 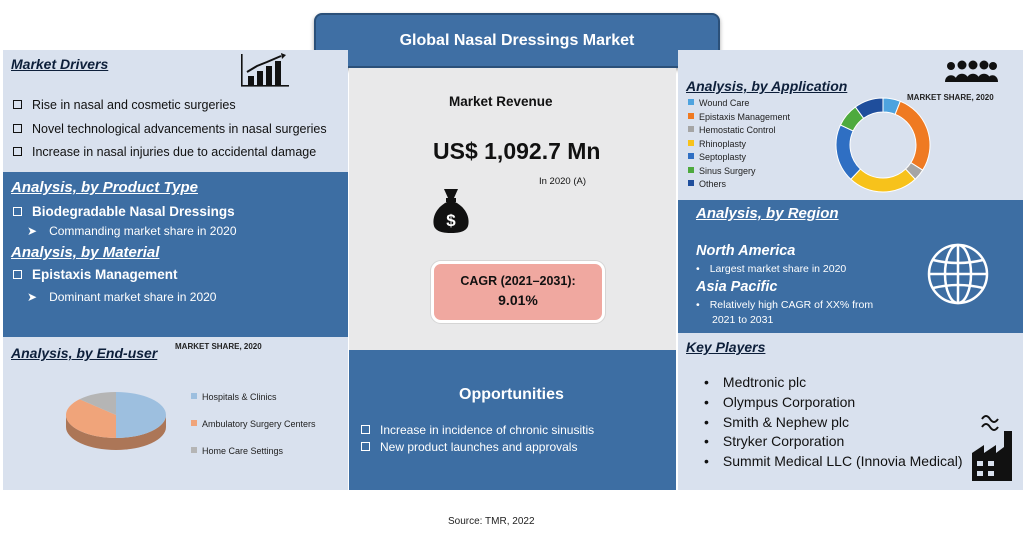 I want to click on application-donut-chart, so click(x=883, y=145).